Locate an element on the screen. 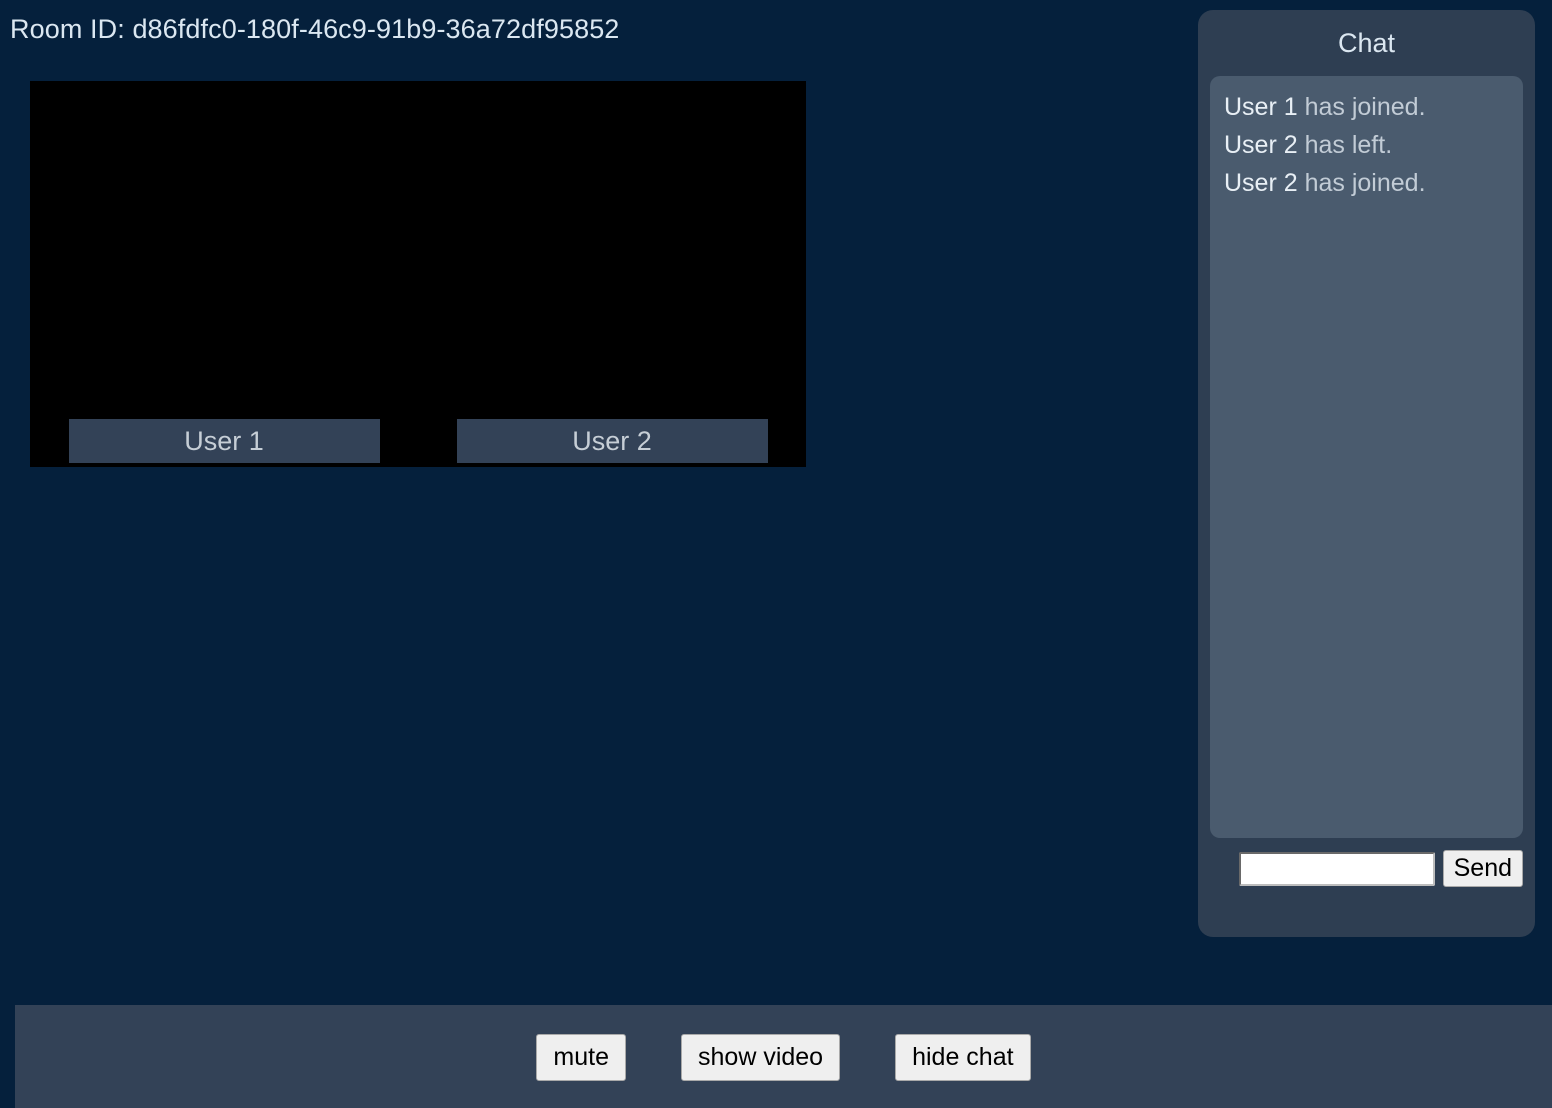 This screenshot has height=1108, width=1552. chat-input-row: Send is located at coordinates (1366, 868).